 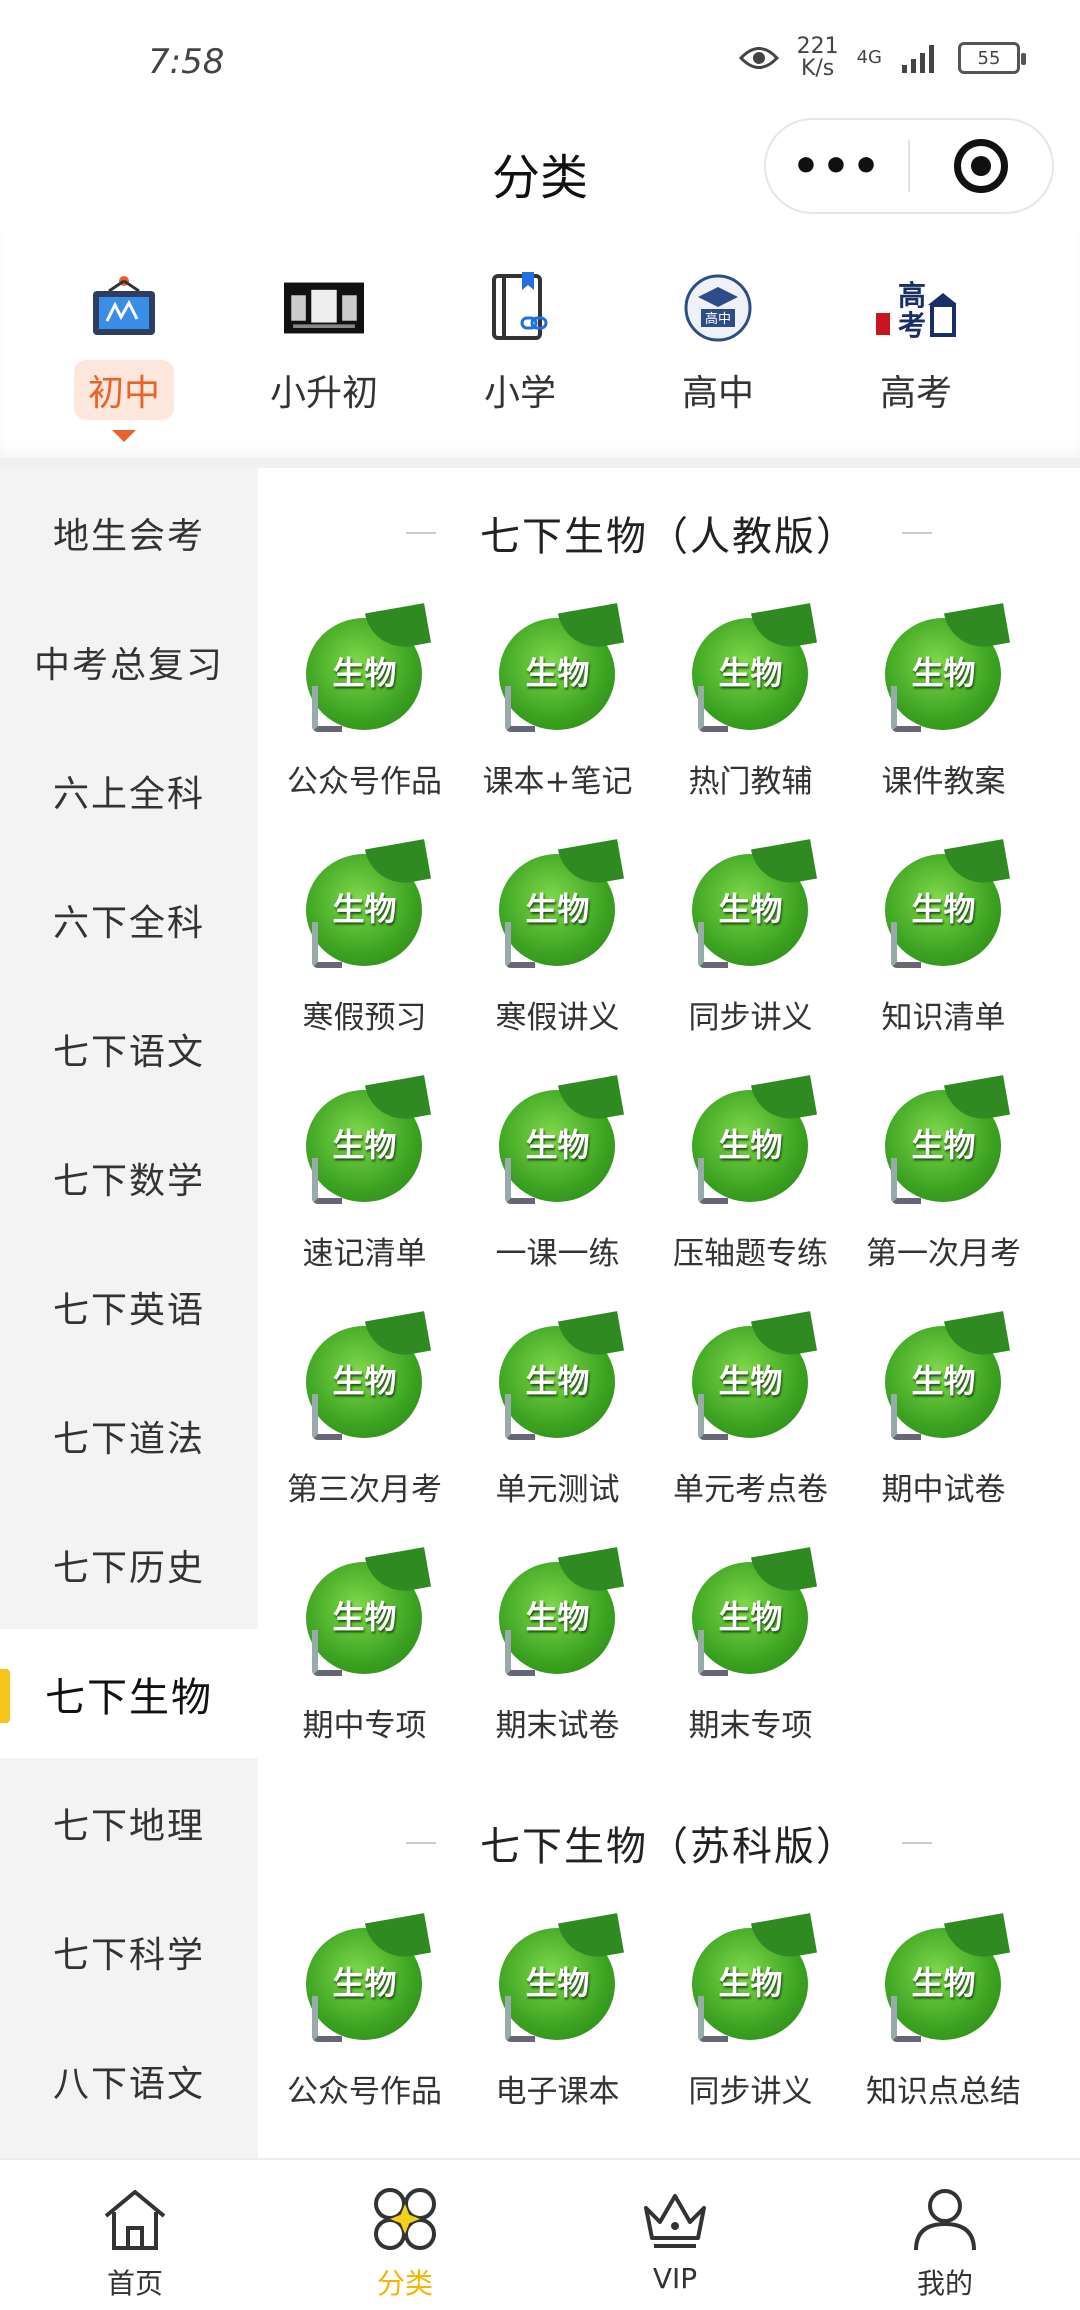 I want to click on resource-item: 生物 寒假讲义, so click(x=557, y=952).